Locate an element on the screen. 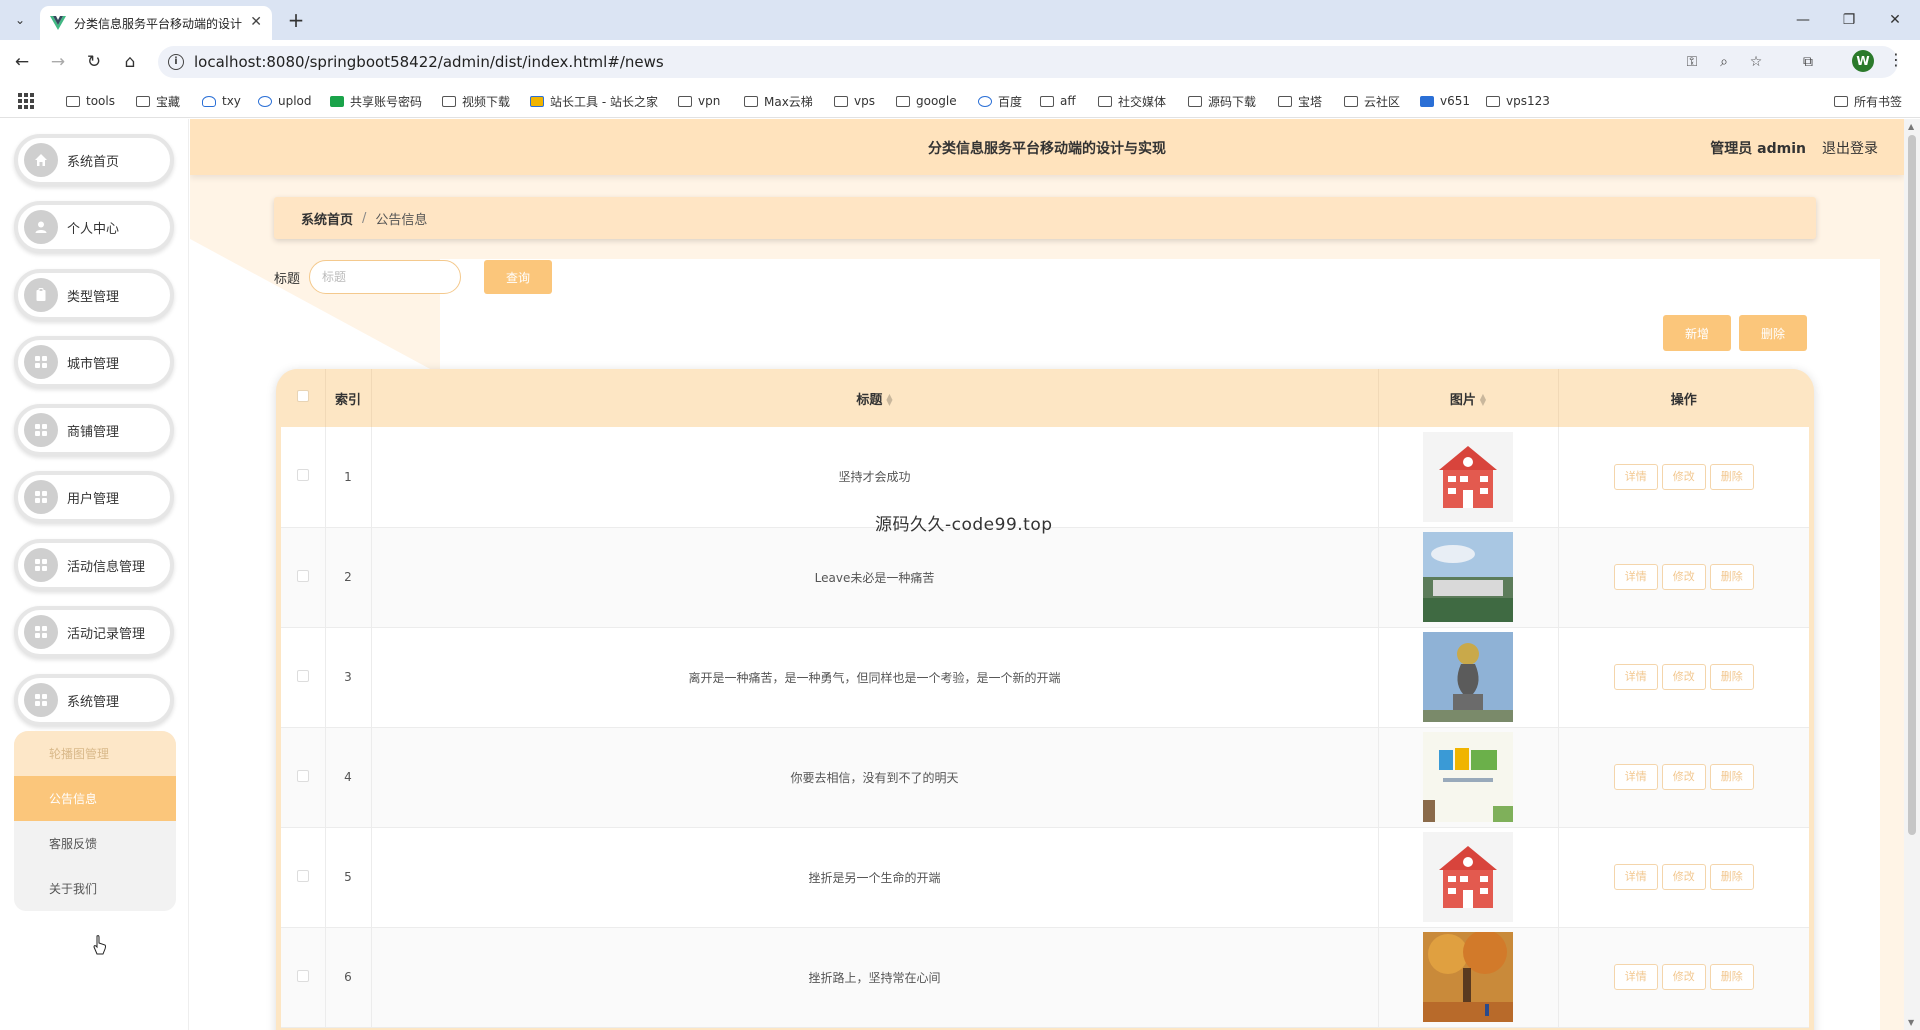 Image resolution: width=1920 pixels, height=1030 pixels. submenu-item-notices: 公告信息 is located at coordinates (95, 798).